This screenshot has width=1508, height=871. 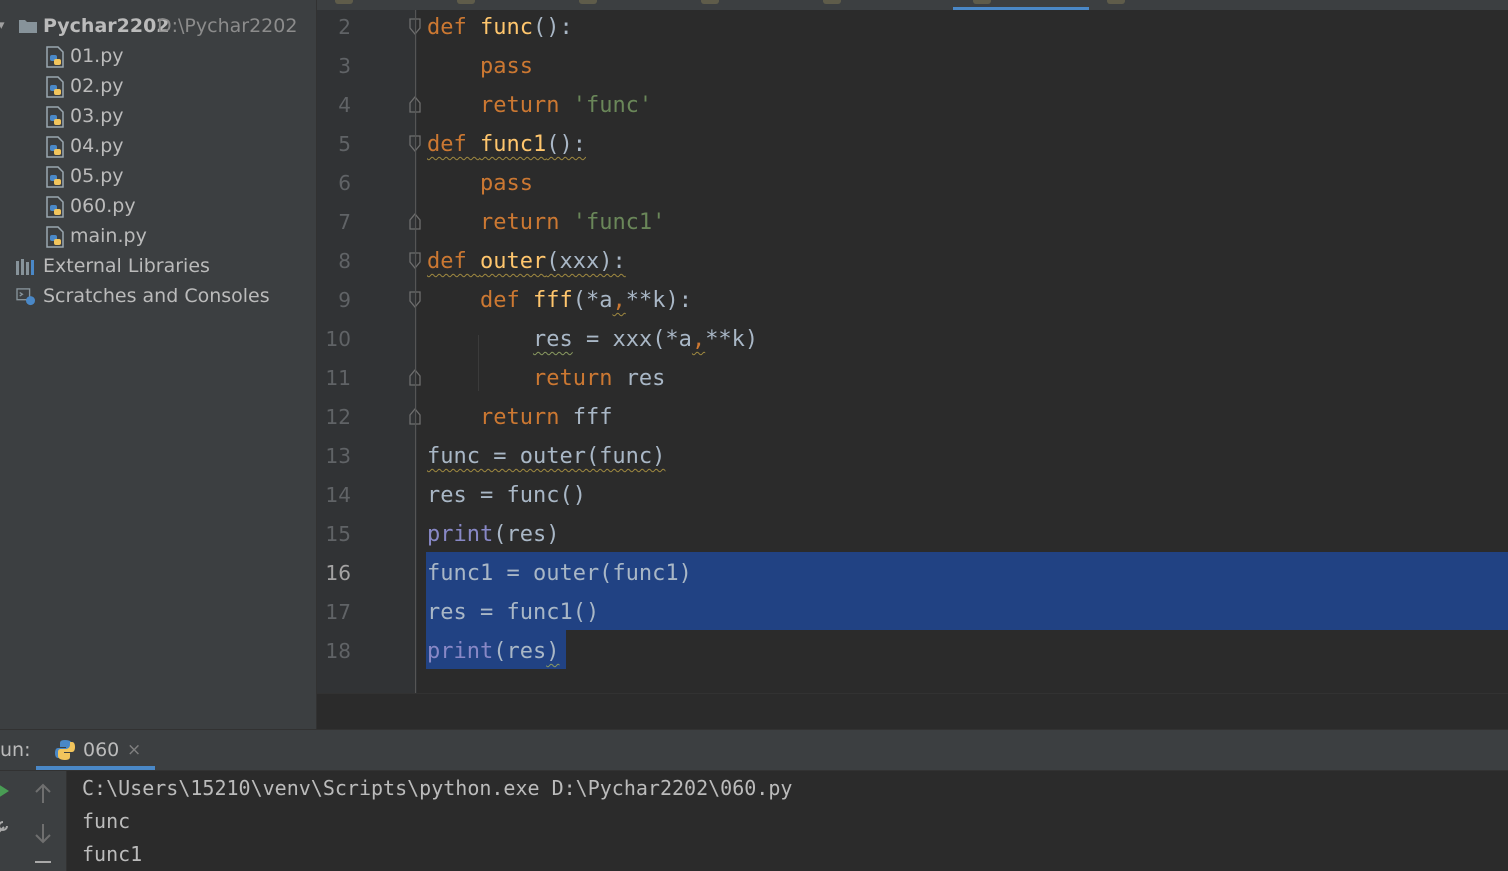 What do you see at coordinates (912, 144) in the screenshot?
I see `code-line: 5 def func1():` at bounding box center [912, 144].